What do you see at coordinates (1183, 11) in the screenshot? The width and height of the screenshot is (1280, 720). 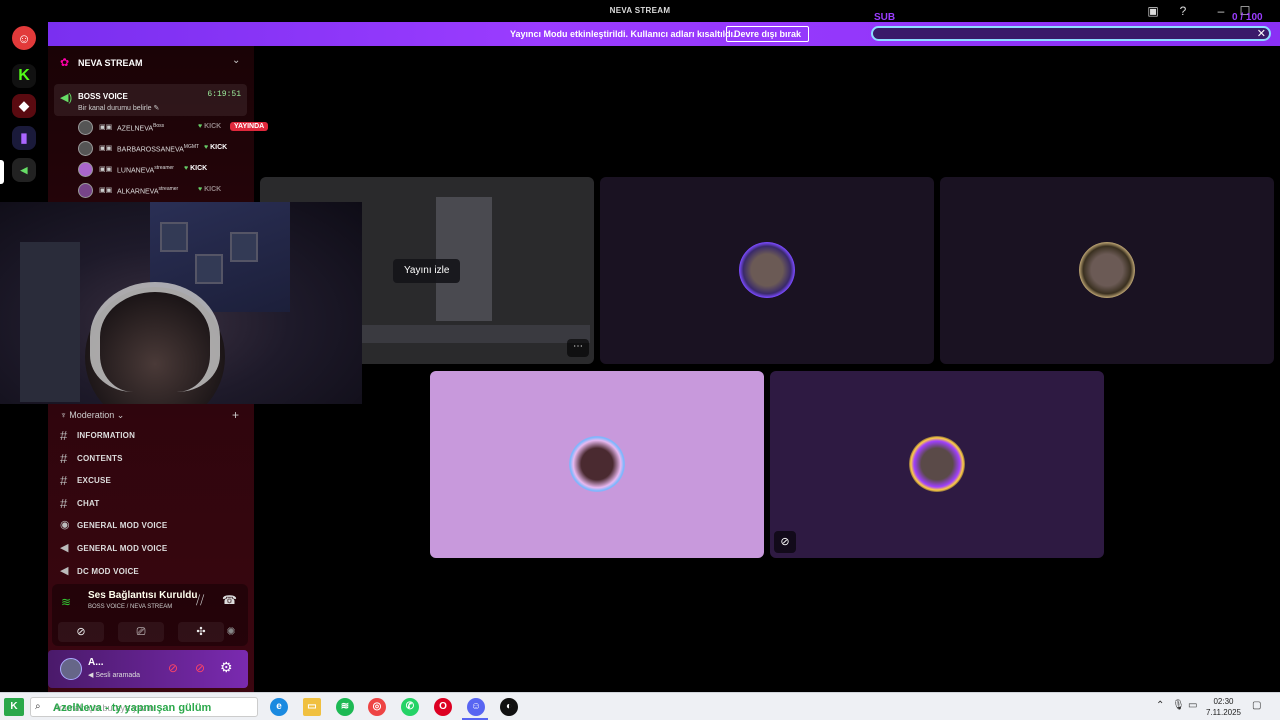 I see `help-icon: ?` at bounding box center [1183, 11].